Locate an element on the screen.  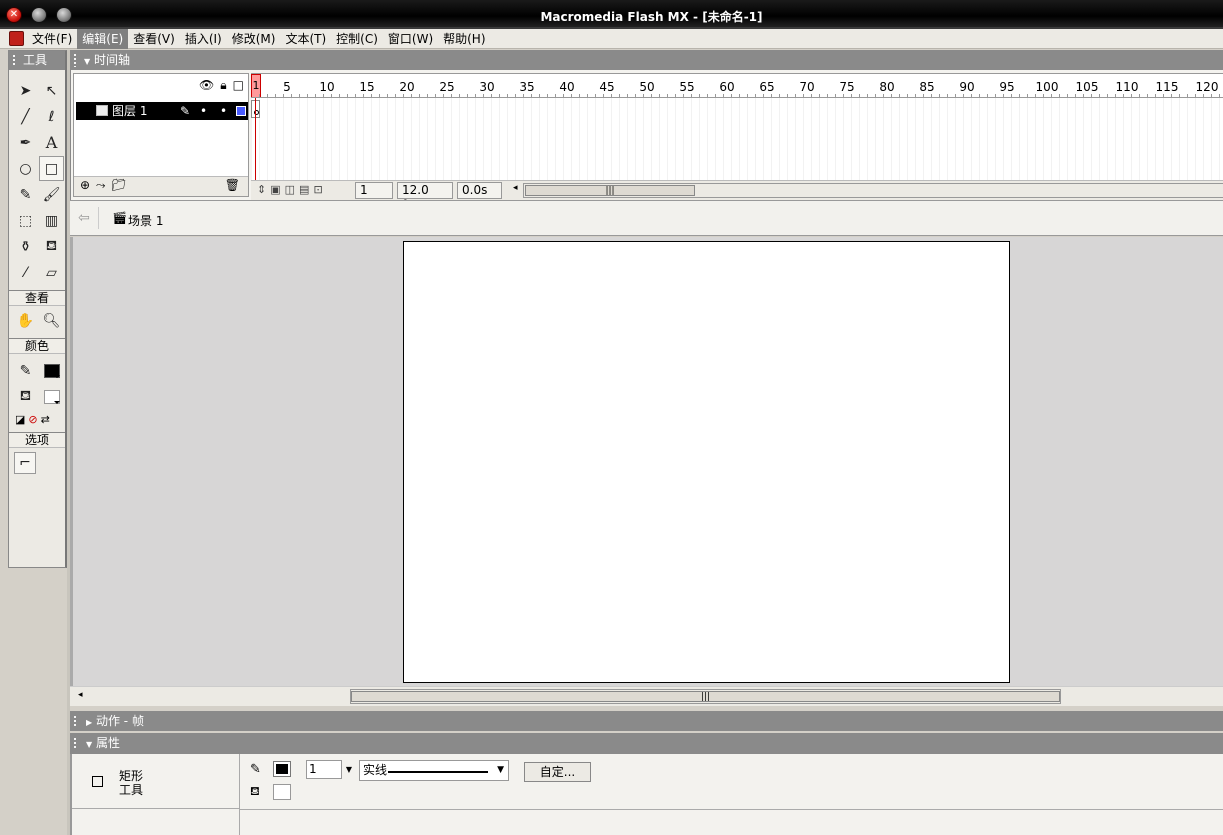
tools-panel-header: 工具 is located at coordinates (37, 60).